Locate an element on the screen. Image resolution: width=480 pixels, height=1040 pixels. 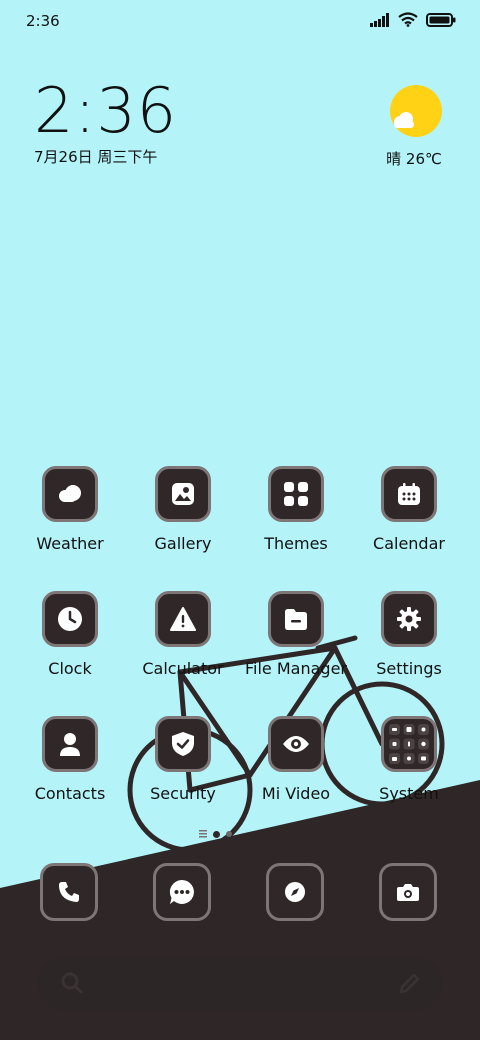
app-clock: Clock is located at coordinates (70, 634).